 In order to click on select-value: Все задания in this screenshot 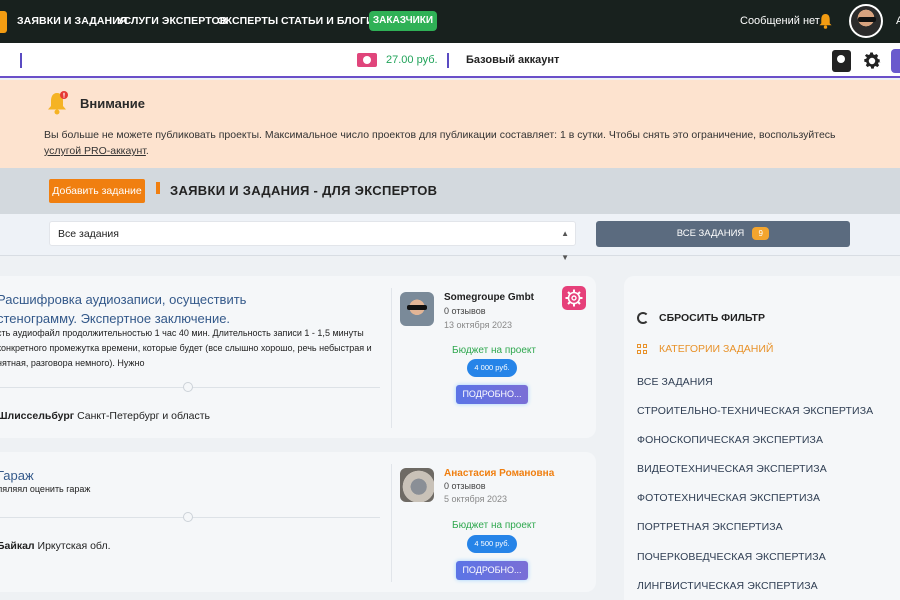, I will do `click(88, 234)`.